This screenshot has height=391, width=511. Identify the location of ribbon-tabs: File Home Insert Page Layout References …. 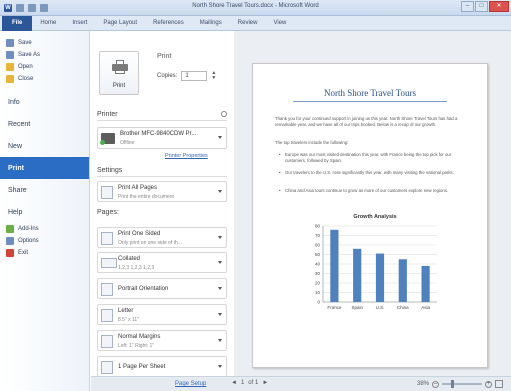
(255, 23).